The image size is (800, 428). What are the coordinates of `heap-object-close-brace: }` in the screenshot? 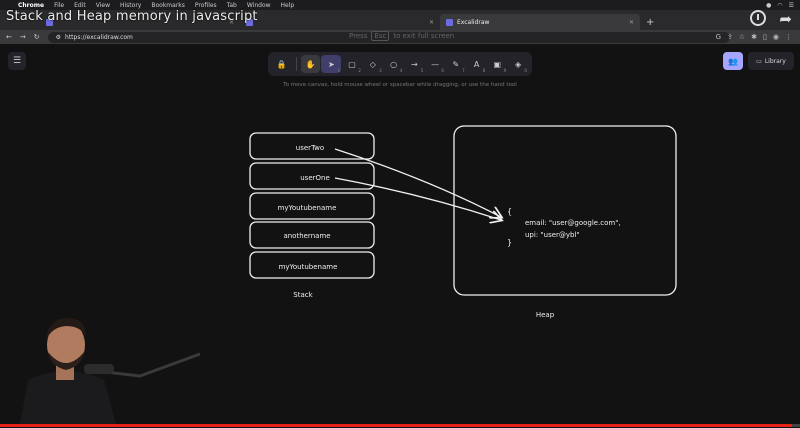 It's located at (509, 242).